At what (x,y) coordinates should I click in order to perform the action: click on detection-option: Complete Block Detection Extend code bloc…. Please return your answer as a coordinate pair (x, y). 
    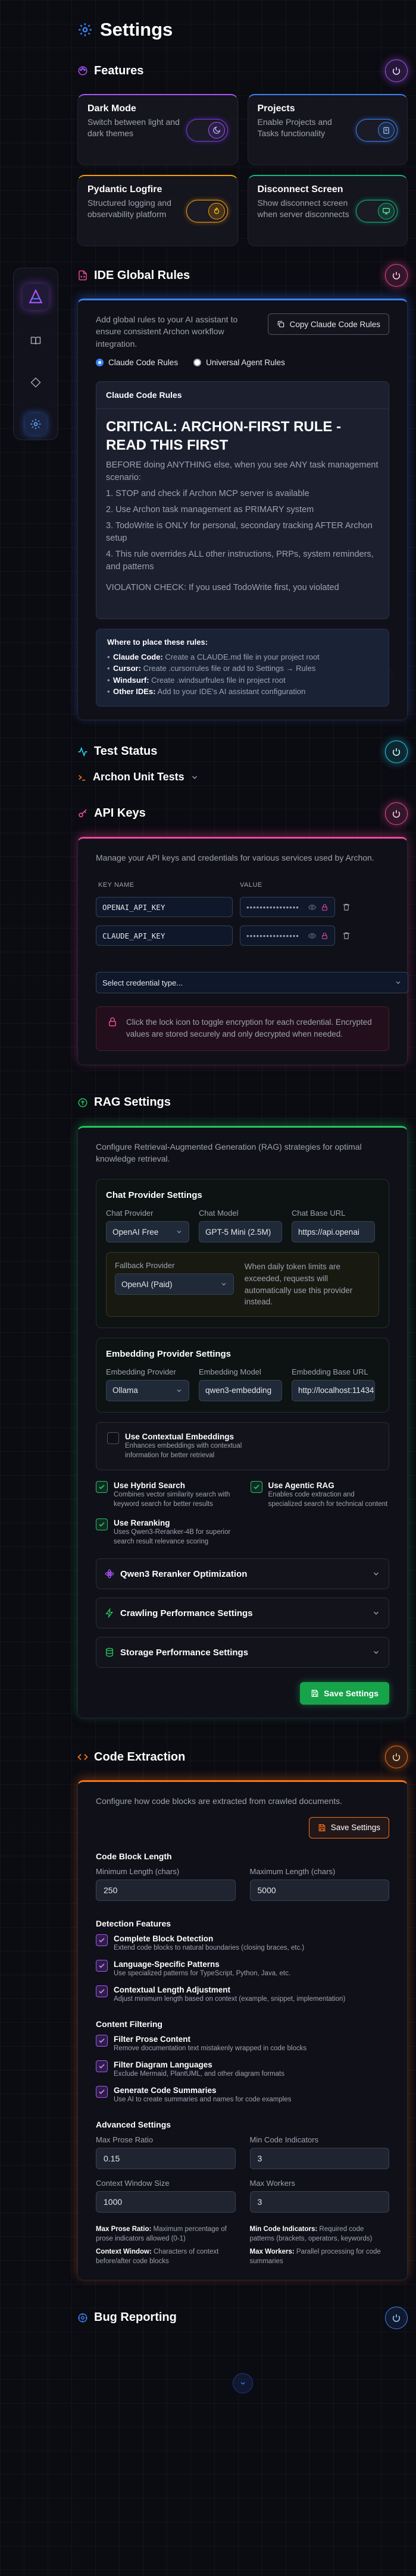
    Looking at the image, I should click on (242, 1943).